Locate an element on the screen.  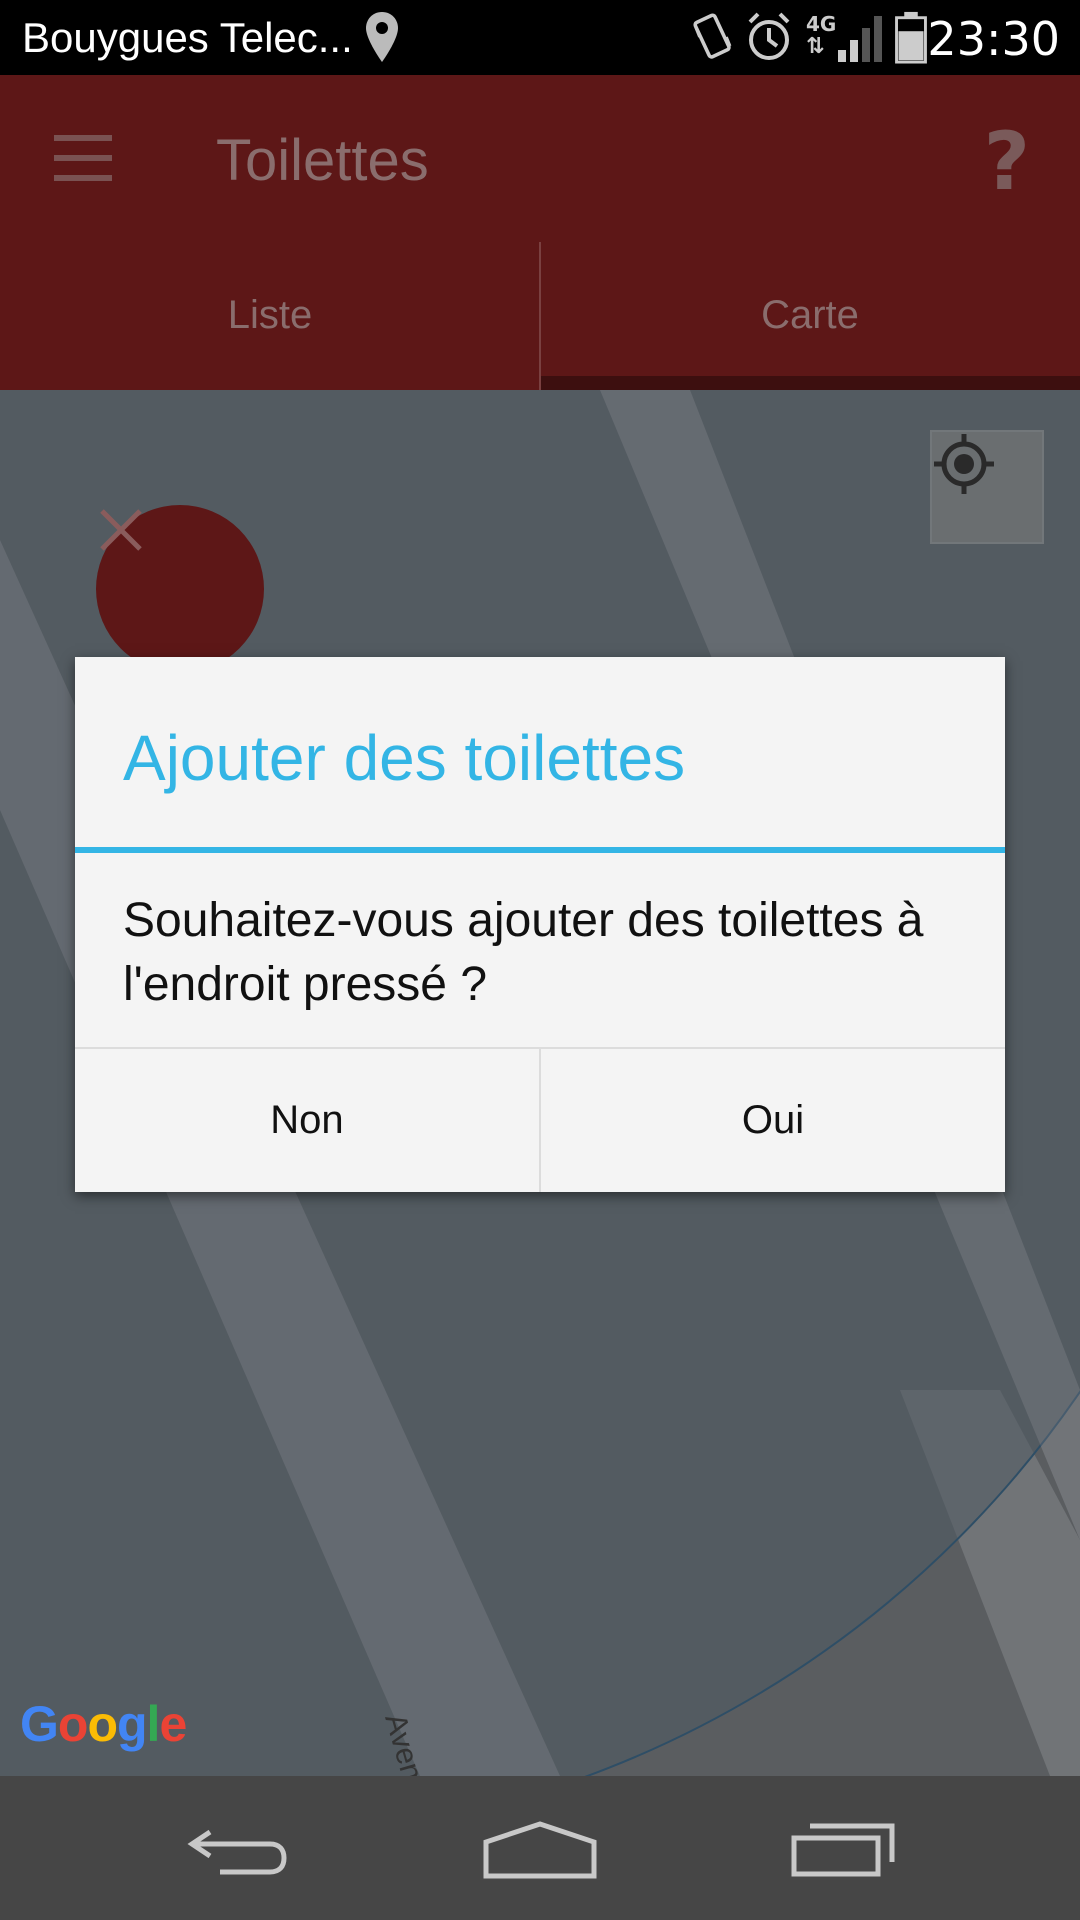
navigation-bar is located at coordinates (540, 1848).